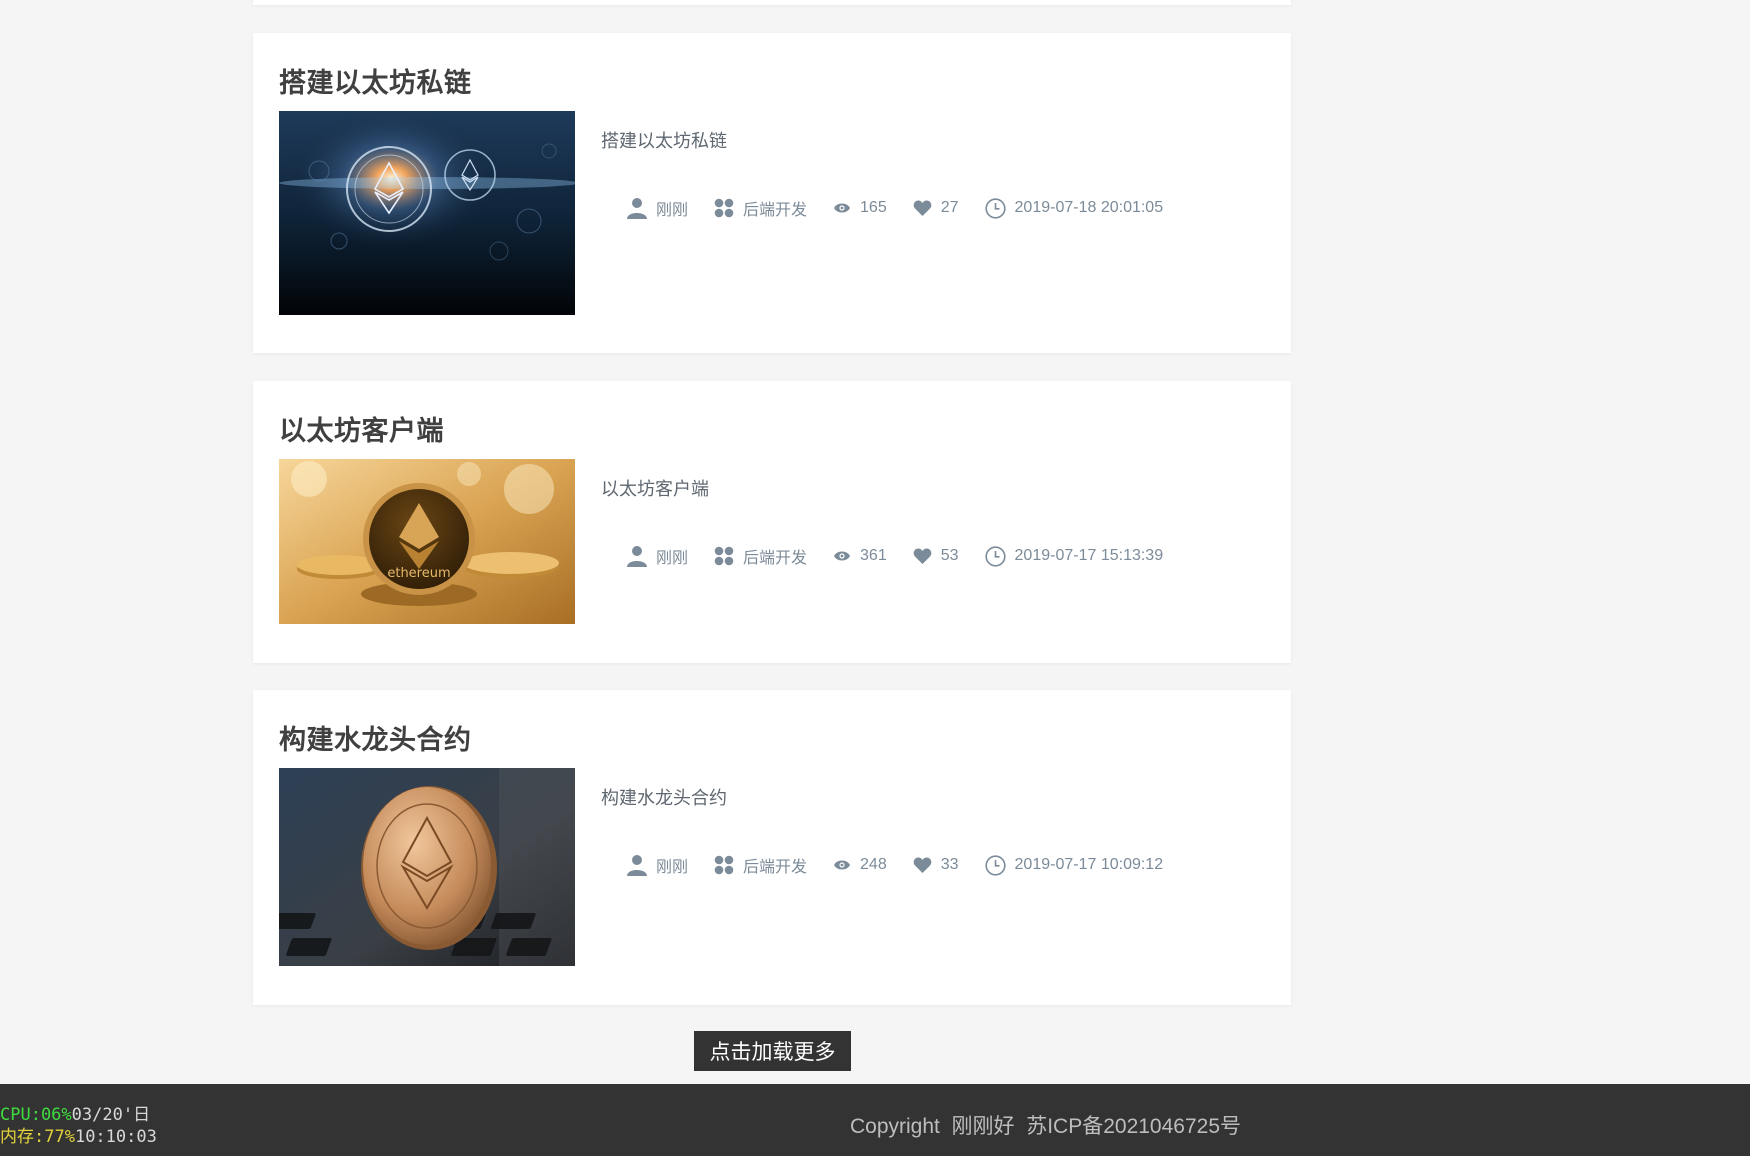  I want to click on publish-date: 2019-07-17 15:13:39, so click(1089, 555).